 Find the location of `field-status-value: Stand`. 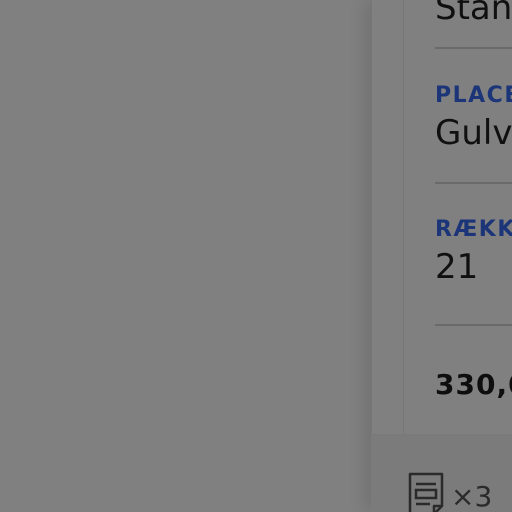

field-status-value: Stand is located at coordinates (473, 14).